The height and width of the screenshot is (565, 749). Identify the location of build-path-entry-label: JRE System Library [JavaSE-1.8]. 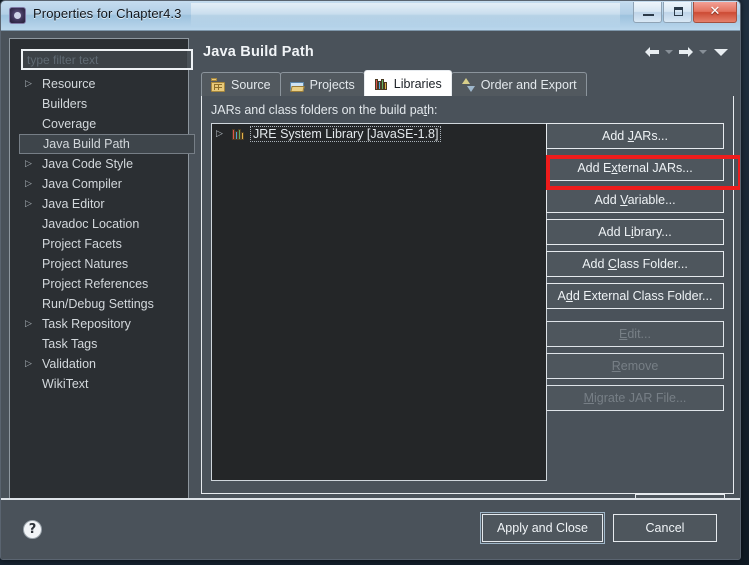
(345, 134).